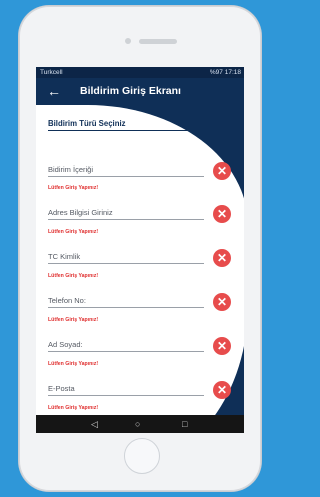 The image size is (320, 497). Describe the element at coordinates (126, 219) in the screenshot. I see `address-field-underline` at that location.